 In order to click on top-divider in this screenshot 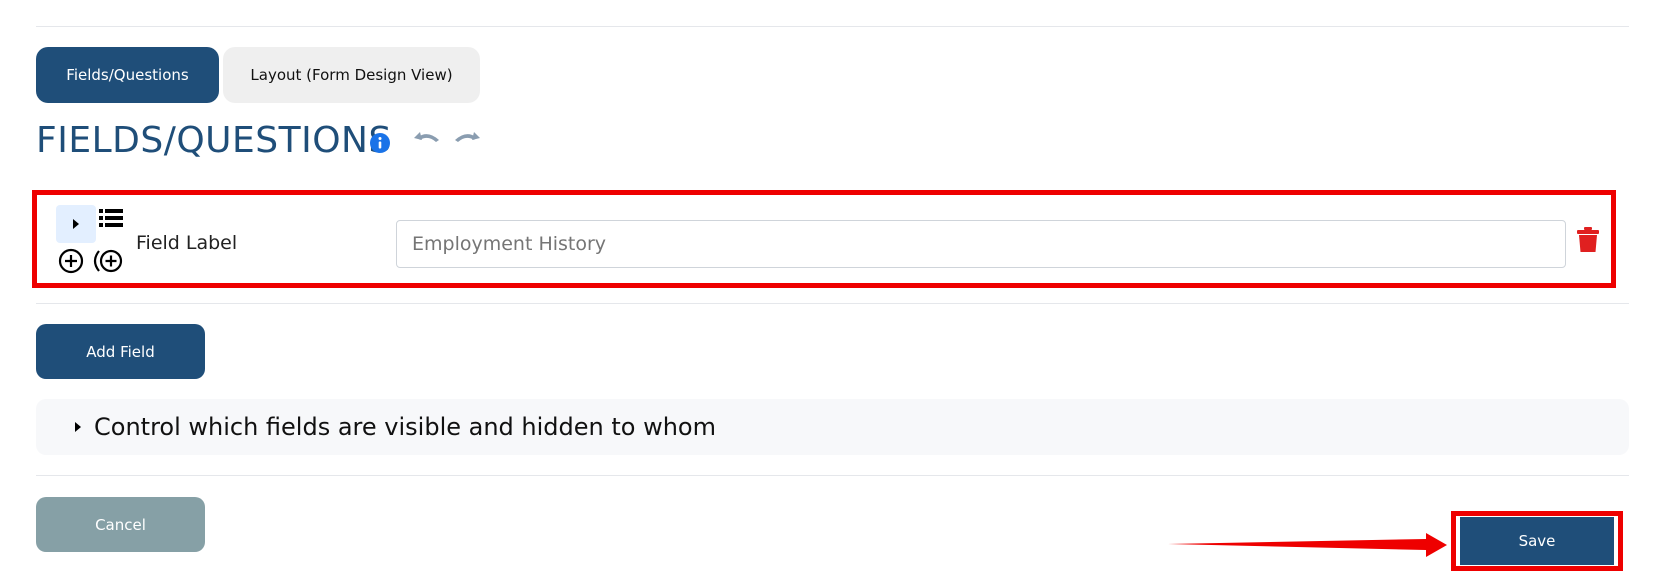, I will do `click(832, 26)`.